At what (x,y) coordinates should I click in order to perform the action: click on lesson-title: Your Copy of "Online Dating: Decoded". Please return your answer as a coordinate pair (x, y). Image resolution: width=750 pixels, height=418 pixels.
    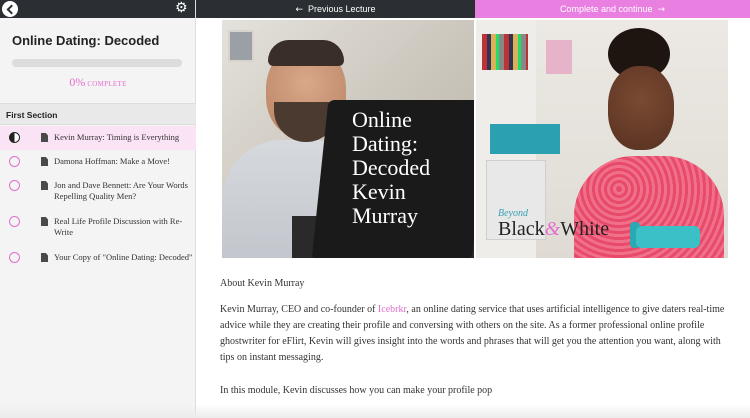
    Looking at the image, I should click on (123, 257).